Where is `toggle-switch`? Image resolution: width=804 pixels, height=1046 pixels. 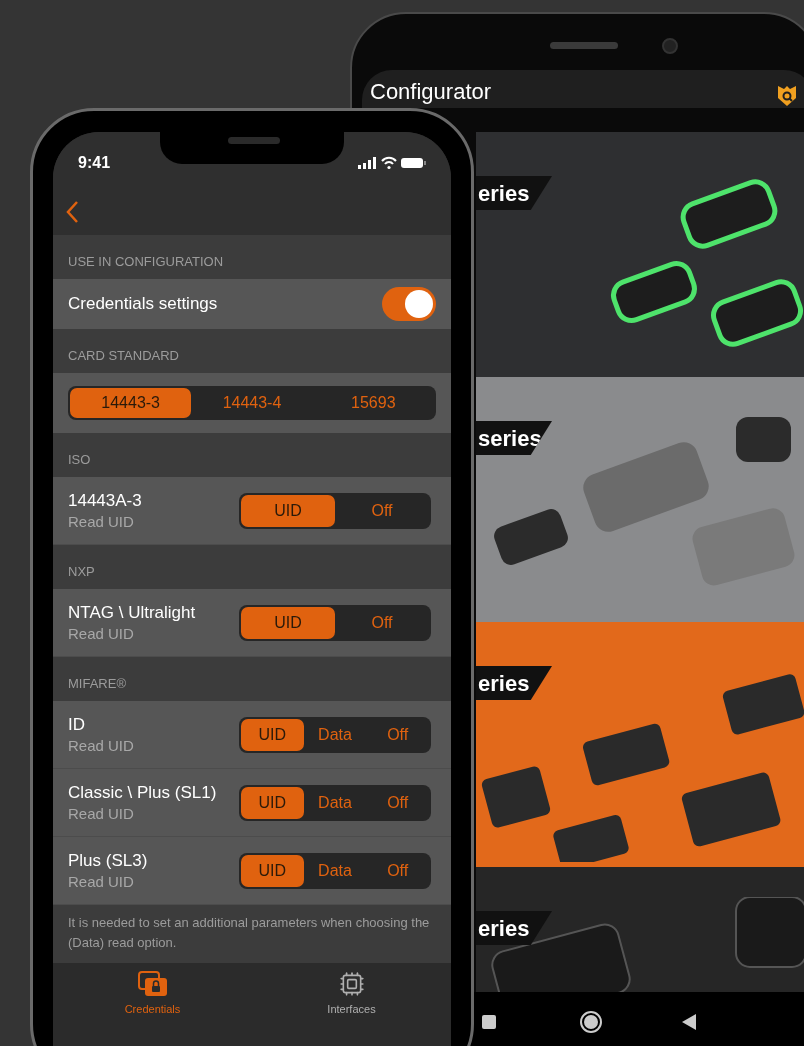 toggle-switch is located at coordinates (409, 304).